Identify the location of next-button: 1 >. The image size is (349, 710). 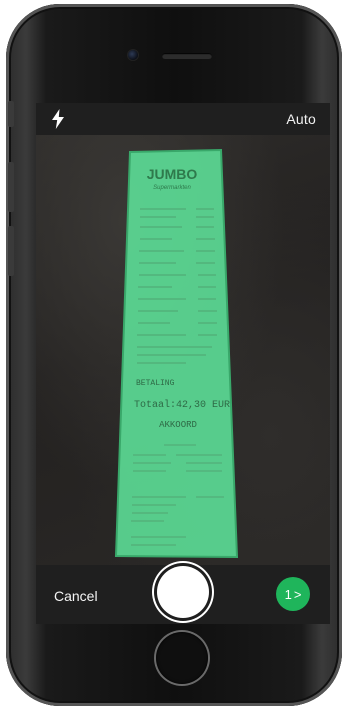
(293, 594).